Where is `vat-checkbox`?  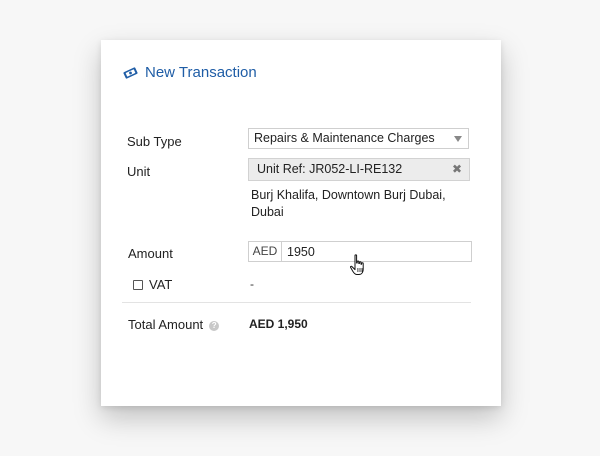
vat-checkbox is located at coordinates (138, 284).